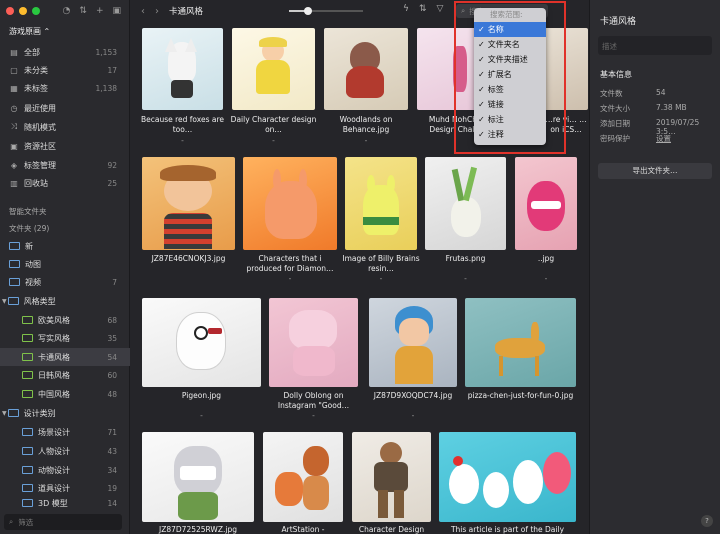 This screenshot has width=720, height=534. What do you see at coordinates (54, 375) in the screenshot?
I see `folder-label: 日韩风格` at bounding box center [54, 375].